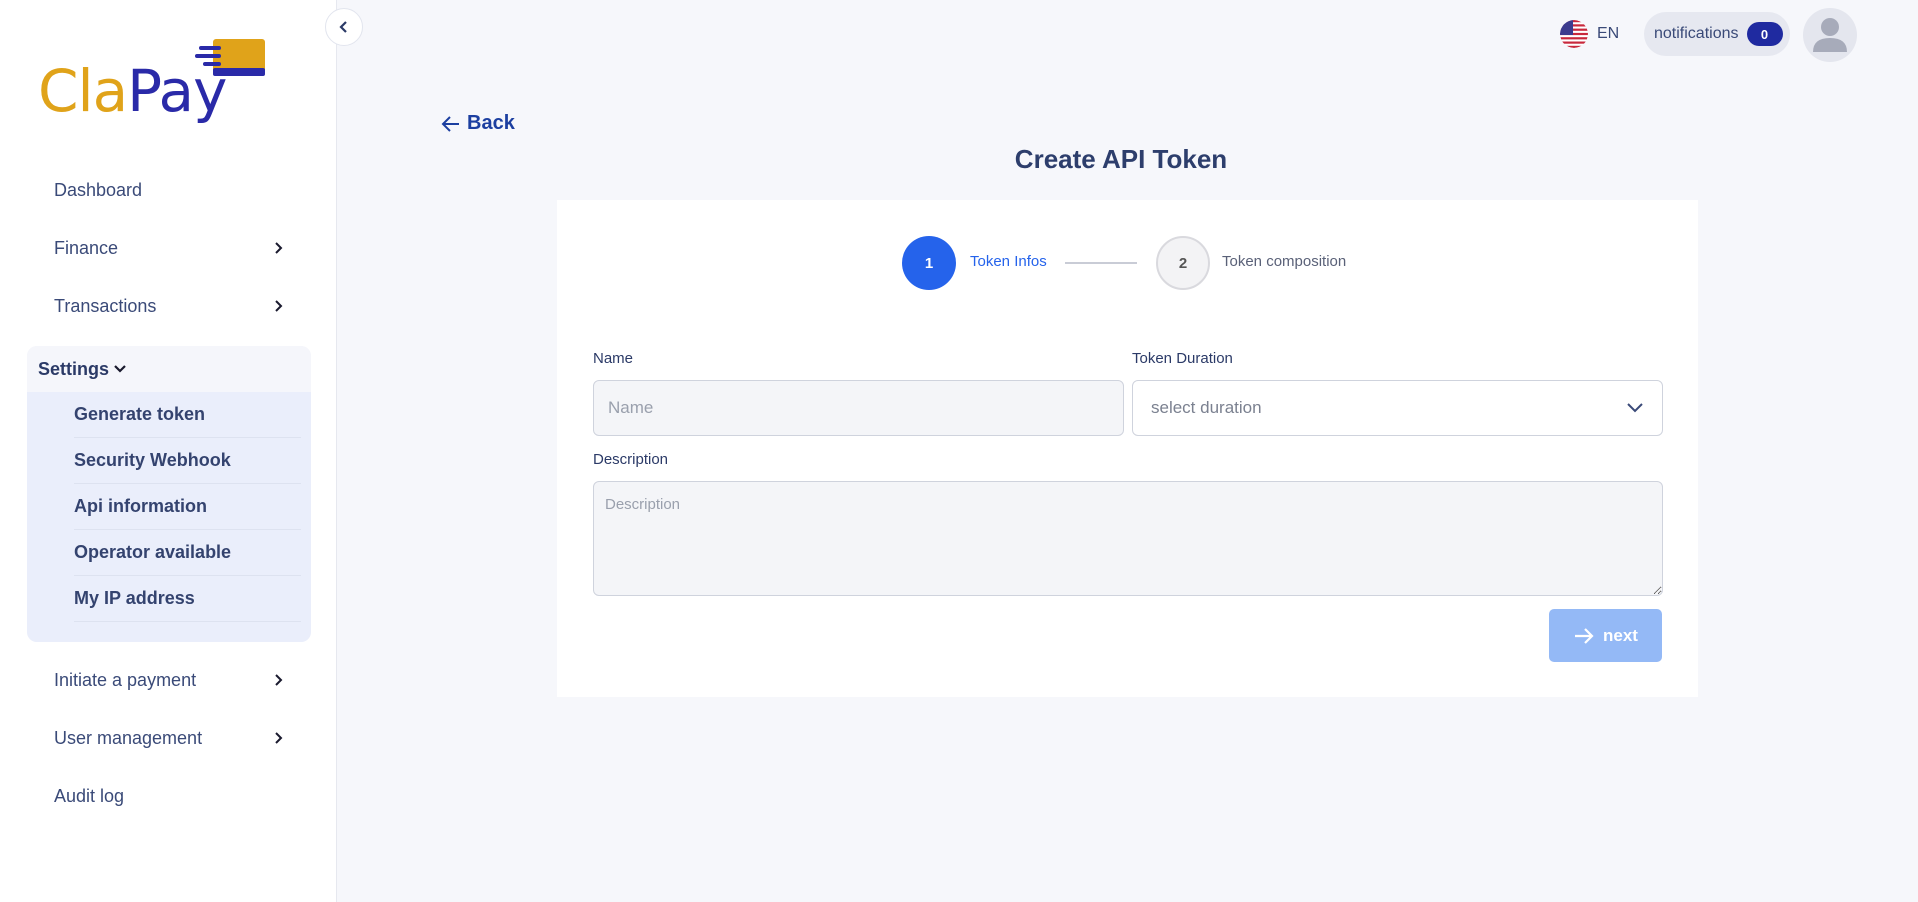 The width and height of the screenshot is (1918, 902). Describe the element at coordinates (140, 506) in the screenshot. I see `submenu-item-label: Api information` at that location.